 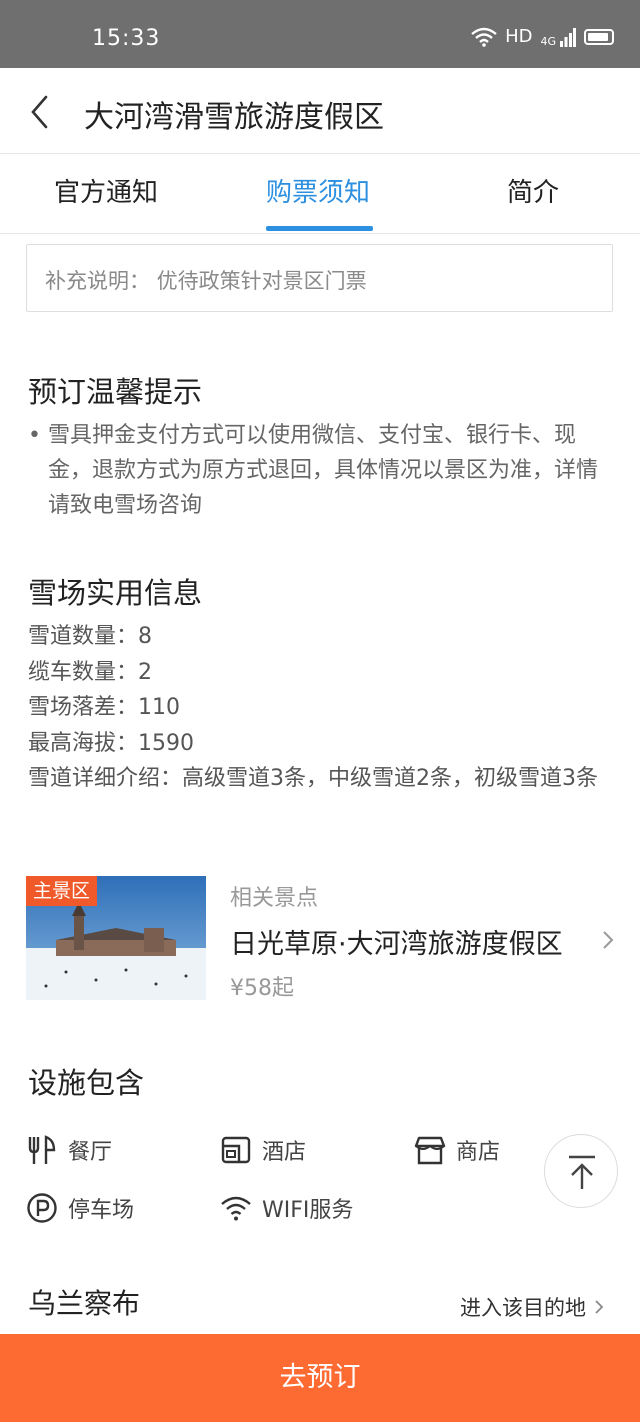 I want to click on cell-signal-icon: 4G, so click(x=558, y=37).